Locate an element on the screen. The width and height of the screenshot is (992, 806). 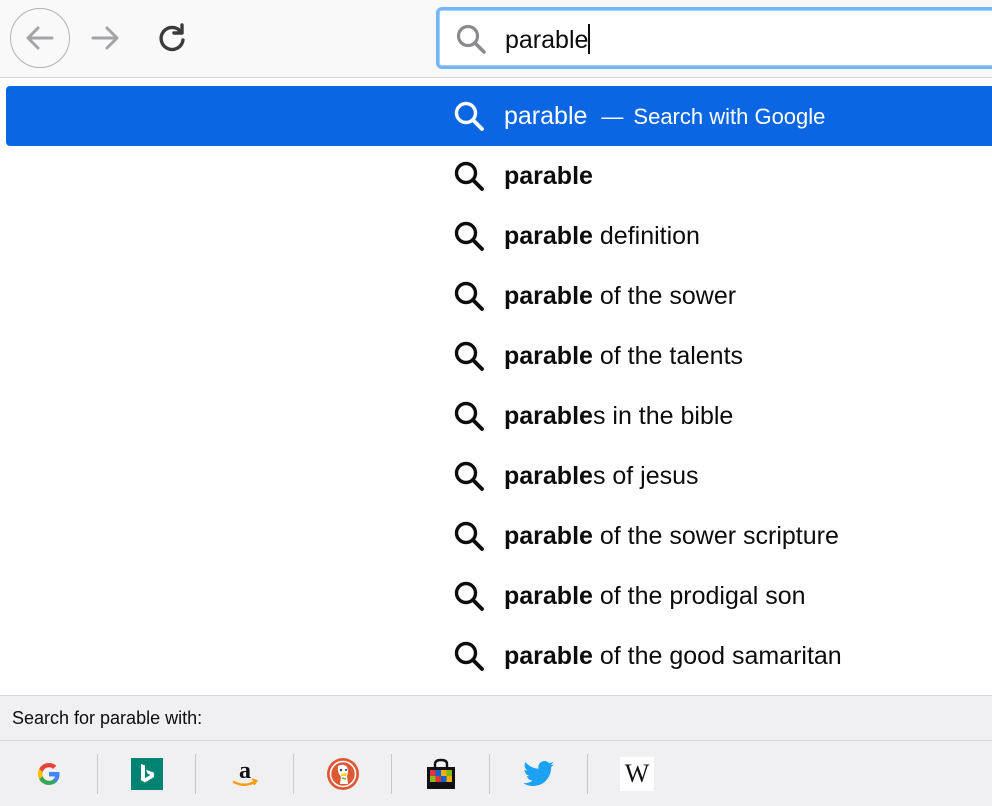
google-engine-button is located at coordinates (49, 773).